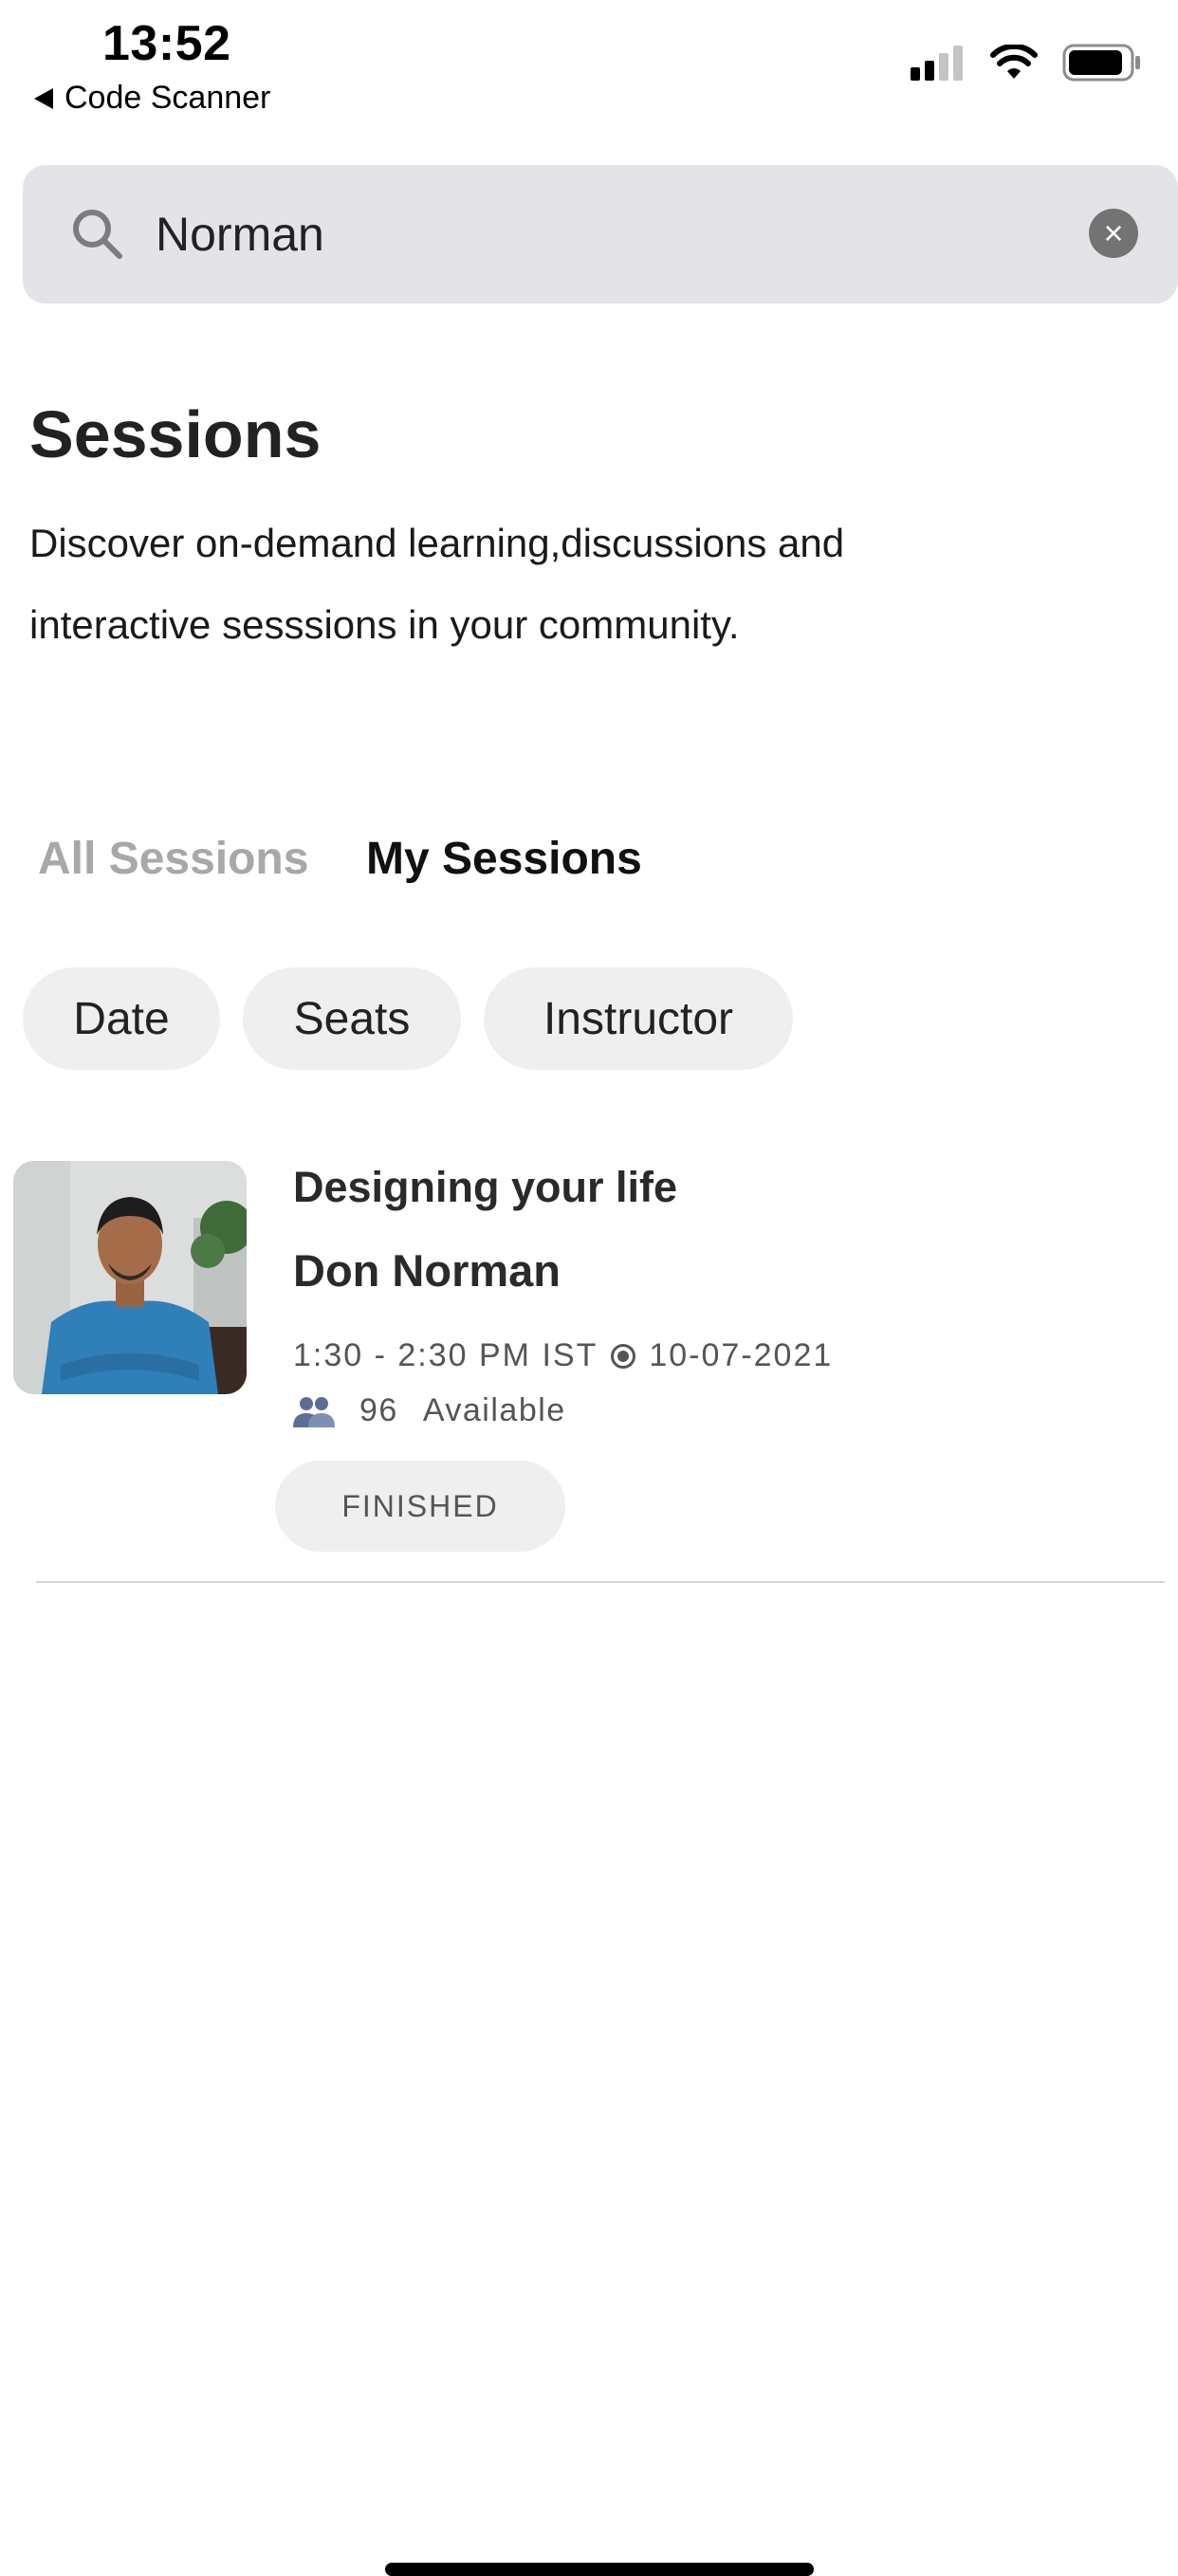 The width and height of the screenshot is (1178, 2576). I want to click on instructor-avatar, so click(130, 1277).